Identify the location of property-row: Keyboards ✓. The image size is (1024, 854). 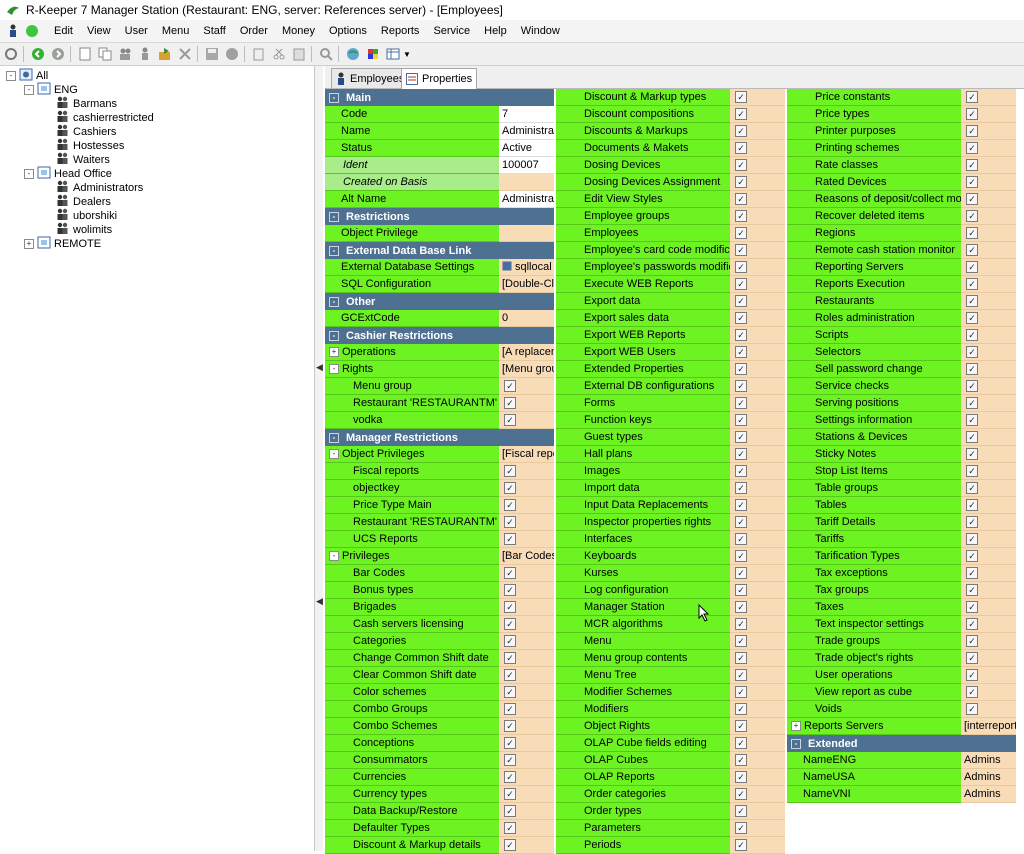
(670, 556).